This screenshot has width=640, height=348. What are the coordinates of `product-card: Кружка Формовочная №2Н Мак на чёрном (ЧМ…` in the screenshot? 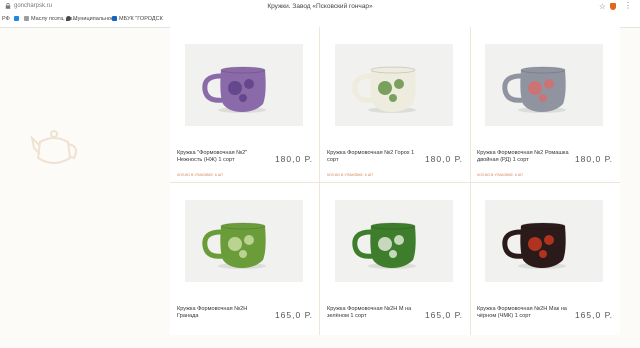 It's located at (545, 265).